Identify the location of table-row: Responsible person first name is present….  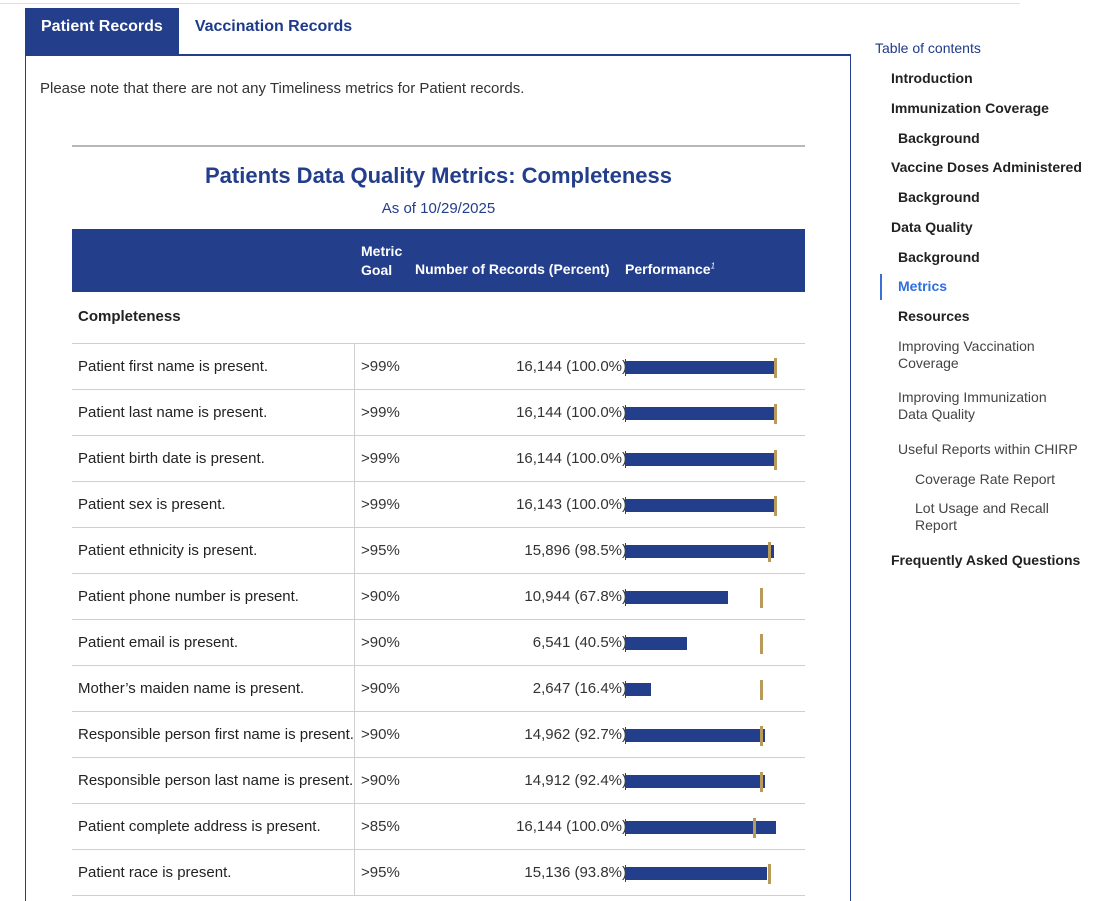
(438, 735).